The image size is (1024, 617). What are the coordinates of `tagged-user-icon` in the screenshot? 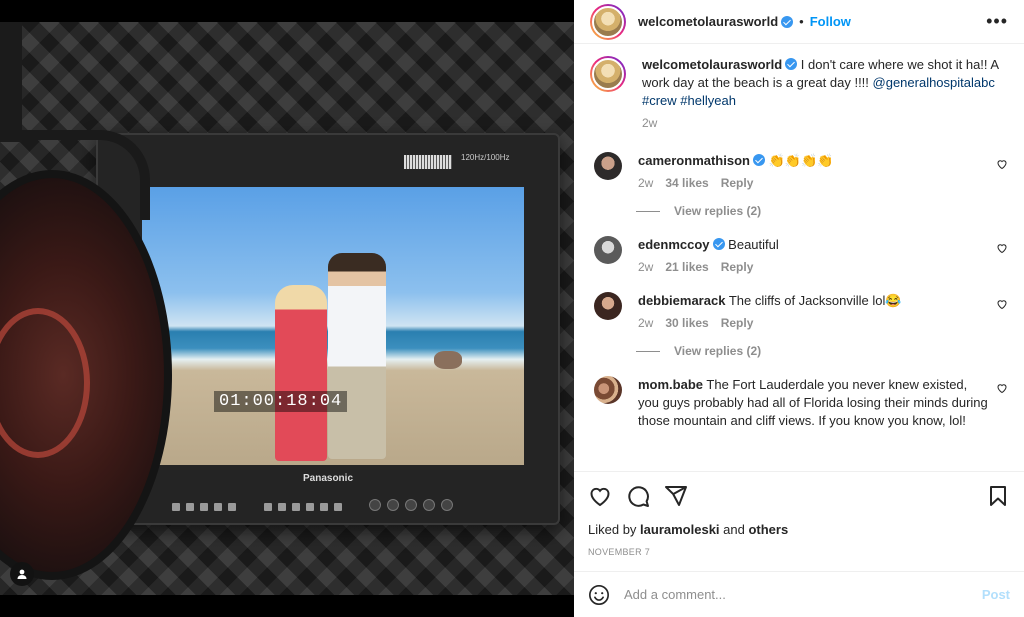 It's located at (22, 574).